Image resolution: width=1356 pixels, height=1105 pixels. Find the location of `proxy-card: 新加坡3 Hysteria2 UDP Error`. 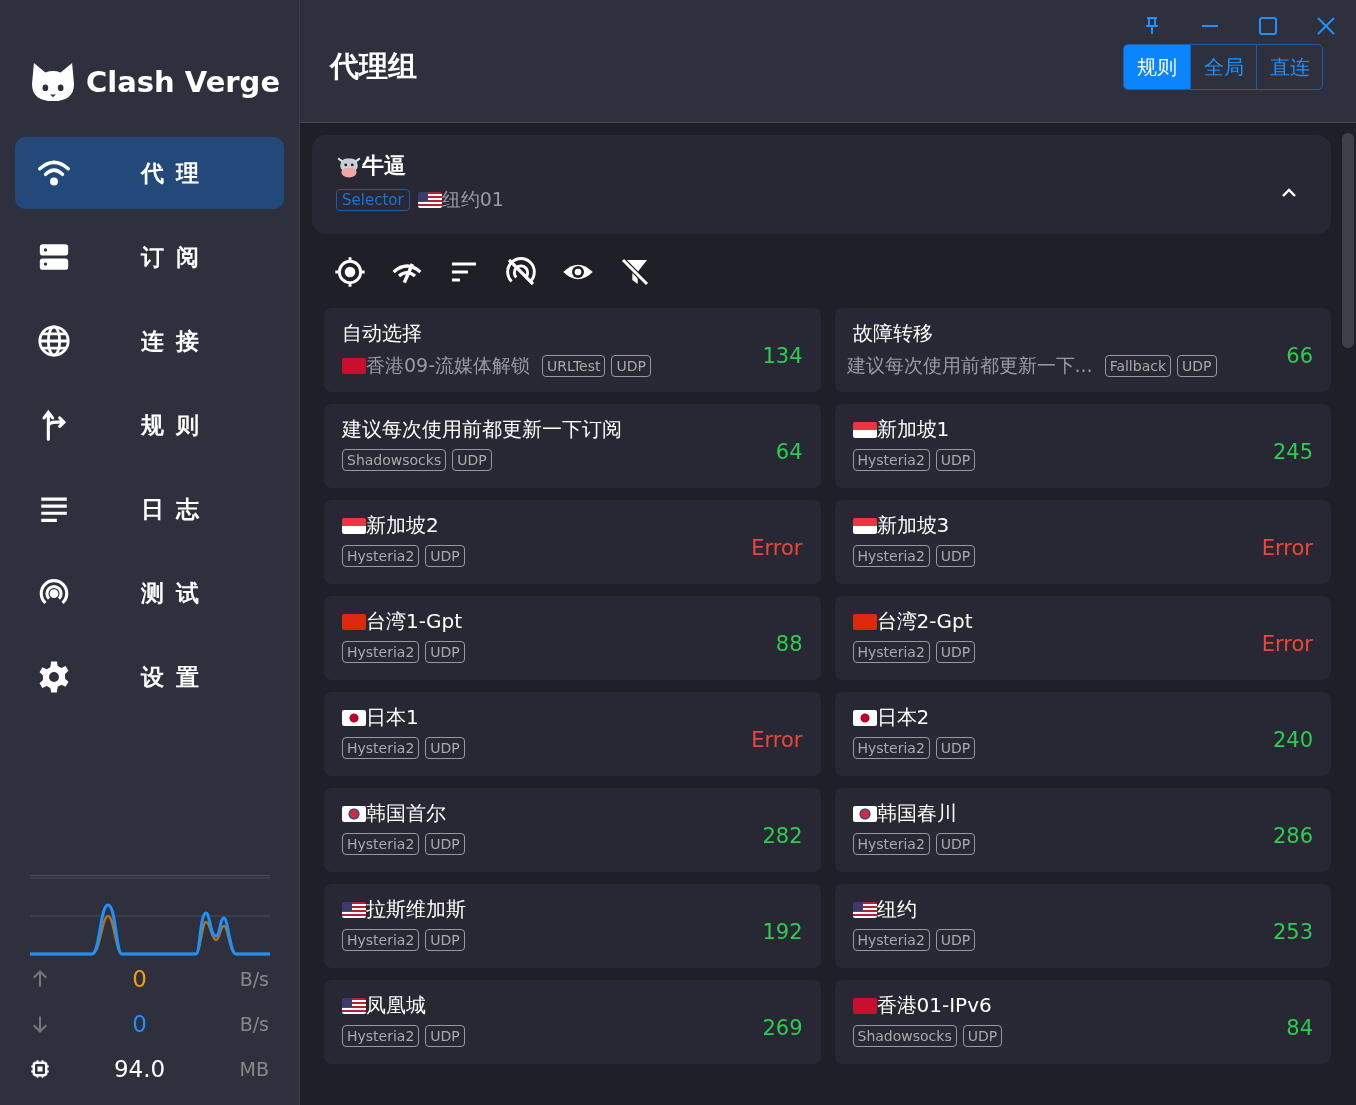

proxy-card: 新加坡3 Hysteria2 UDP Error is located at coordinates (1082, 542).